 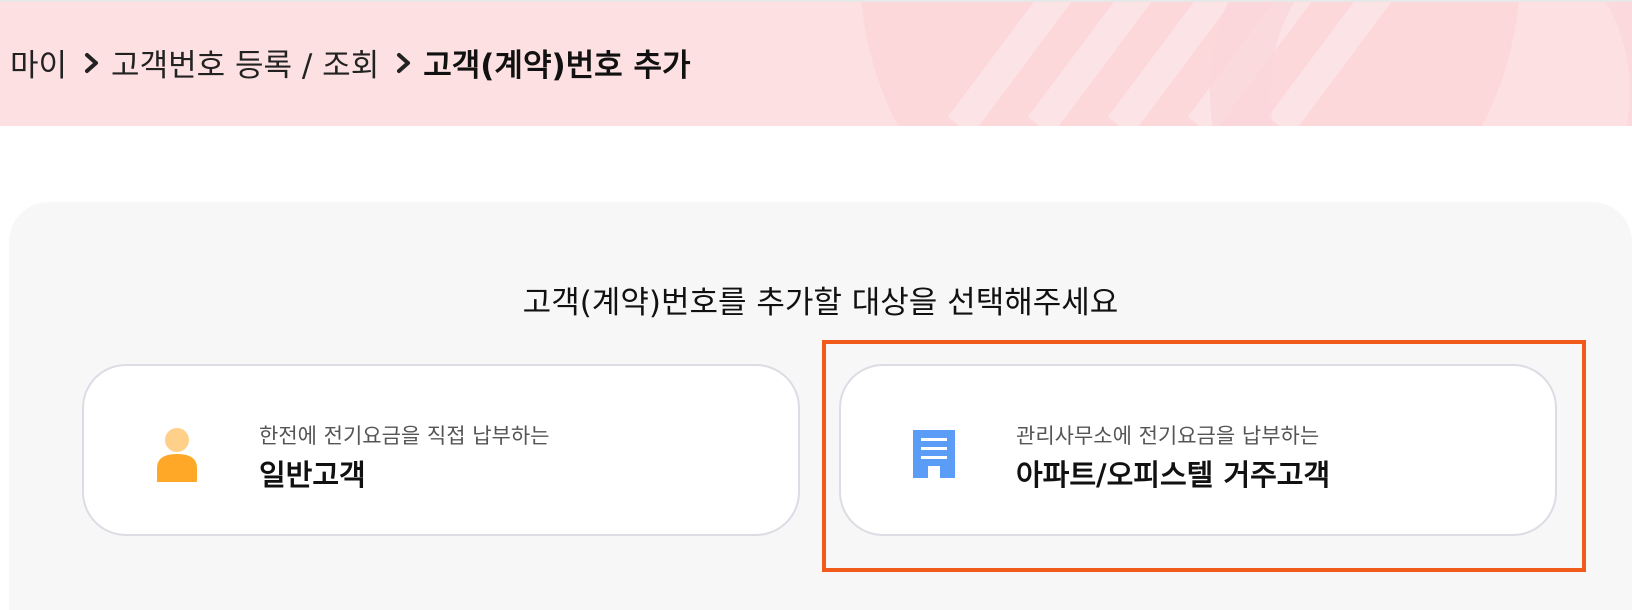 What do you see at coordinates (441, 450) in the screenshot?
I see `general-customer-option: 한전에 전기요금을 직접 납부하는 일반고객` at bounding box center [441, 450].